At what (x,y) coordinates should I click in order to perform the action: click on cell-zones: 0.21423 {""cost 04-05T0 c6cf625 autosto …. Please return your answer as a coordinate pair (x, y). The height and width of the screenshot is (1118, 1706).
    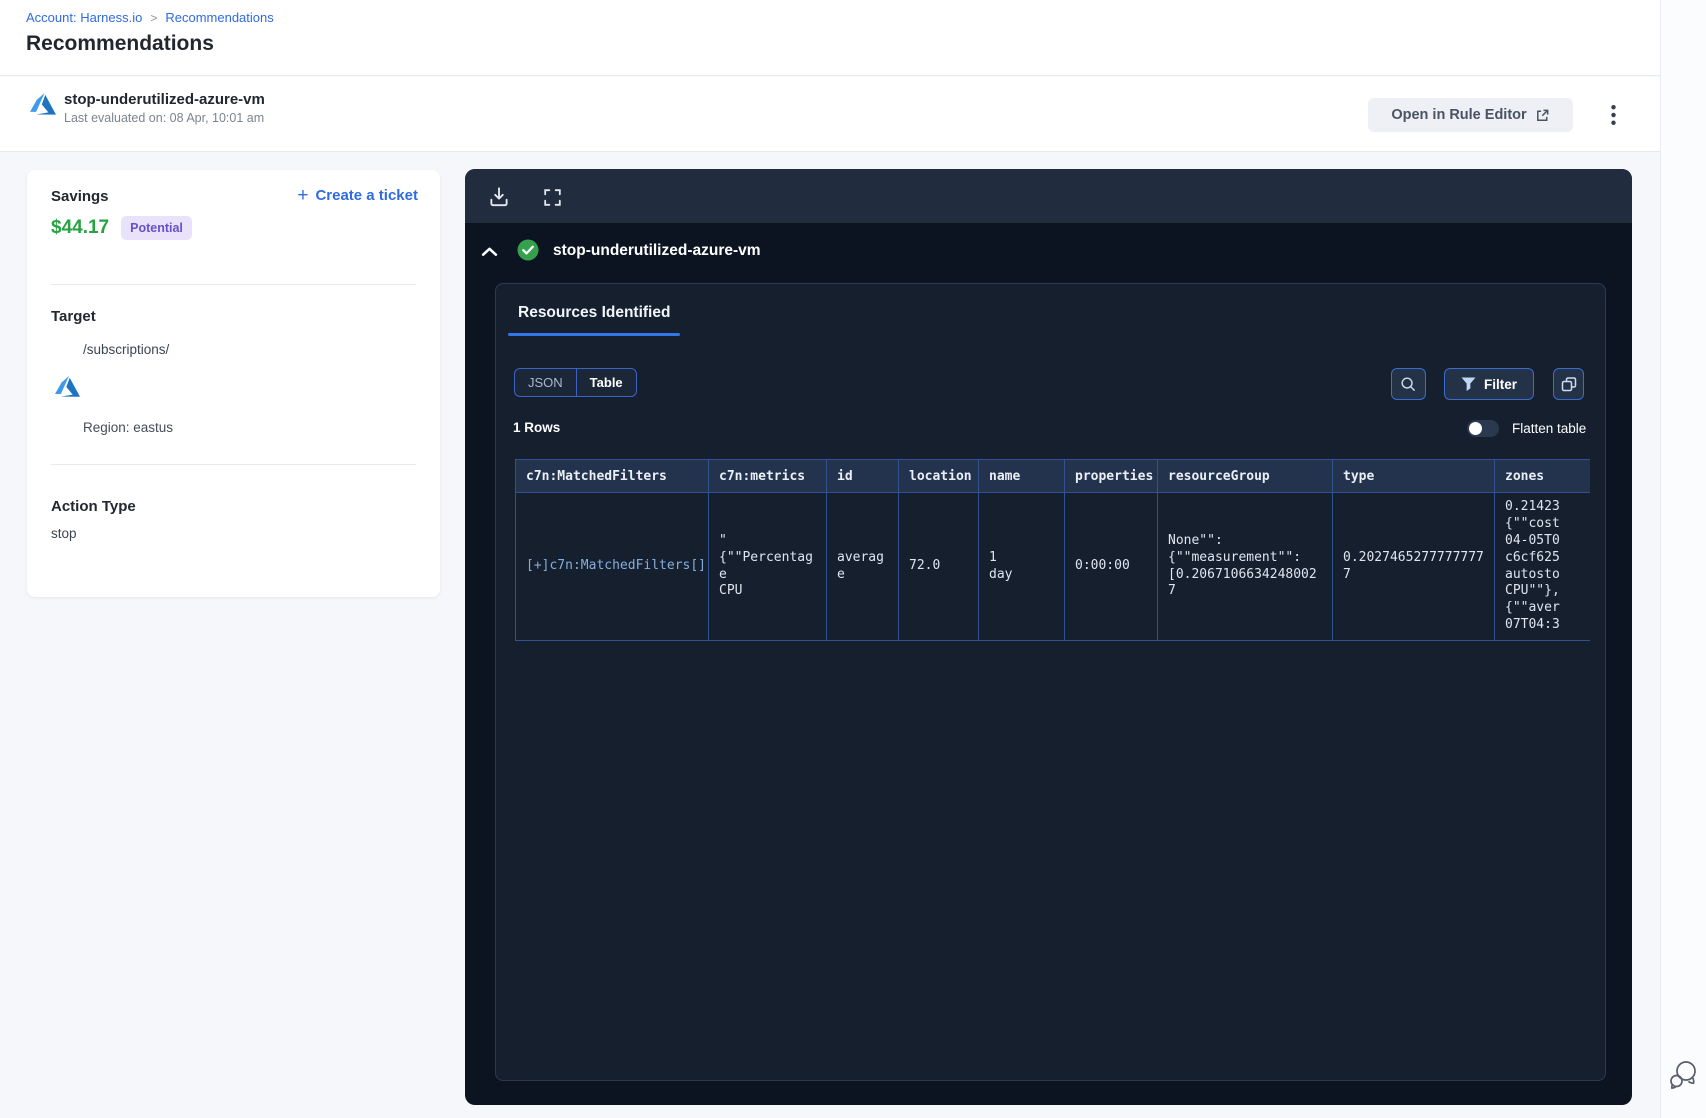
    Looking at the image, I should click on (1542, 566).